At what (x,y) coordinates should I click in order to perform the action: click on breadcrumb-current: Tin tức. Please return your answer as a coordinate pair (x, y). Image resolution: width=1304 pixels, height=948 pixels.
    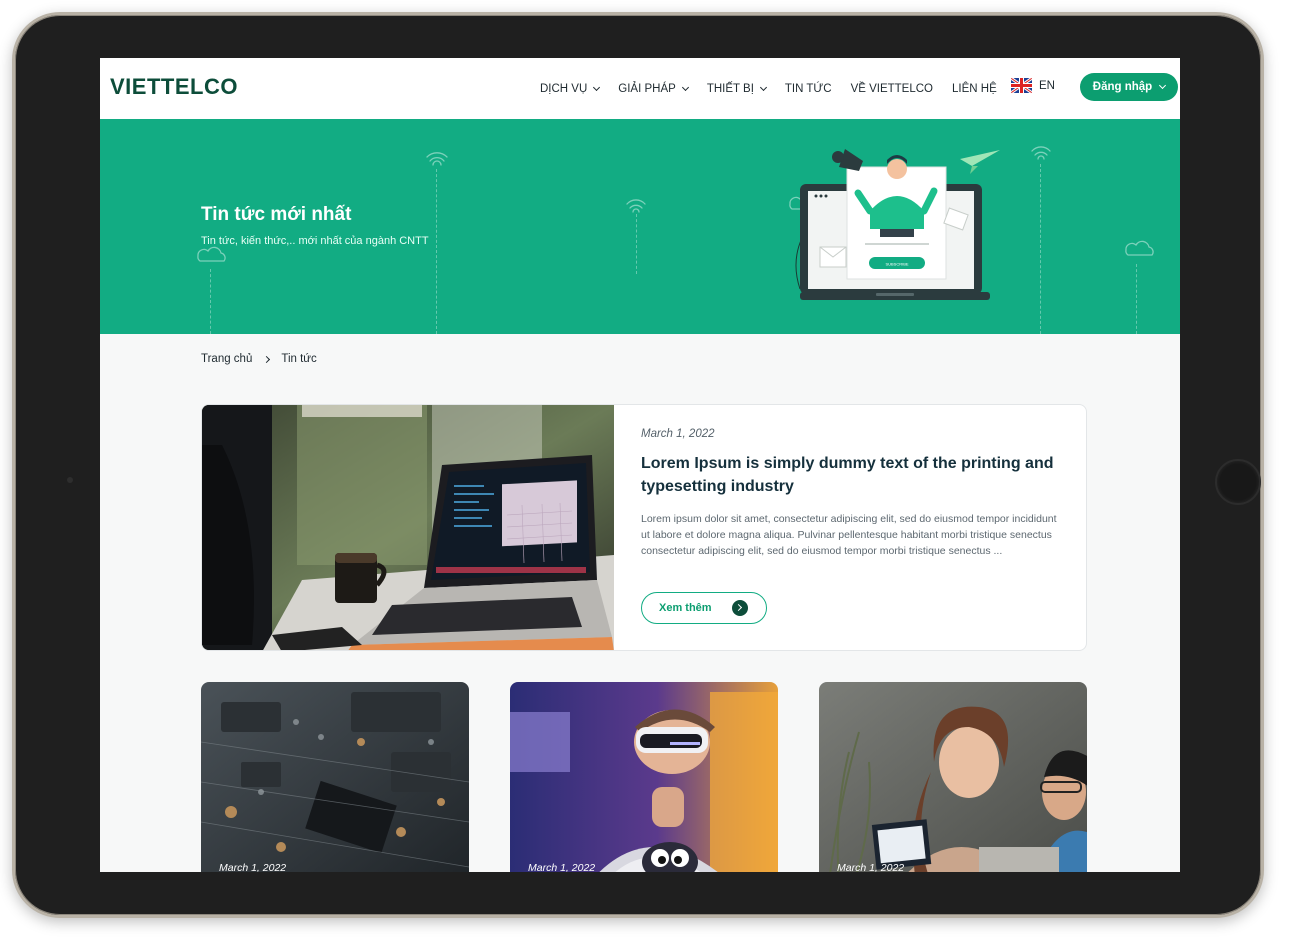
    Looking at the image, I should click on (299, 359).